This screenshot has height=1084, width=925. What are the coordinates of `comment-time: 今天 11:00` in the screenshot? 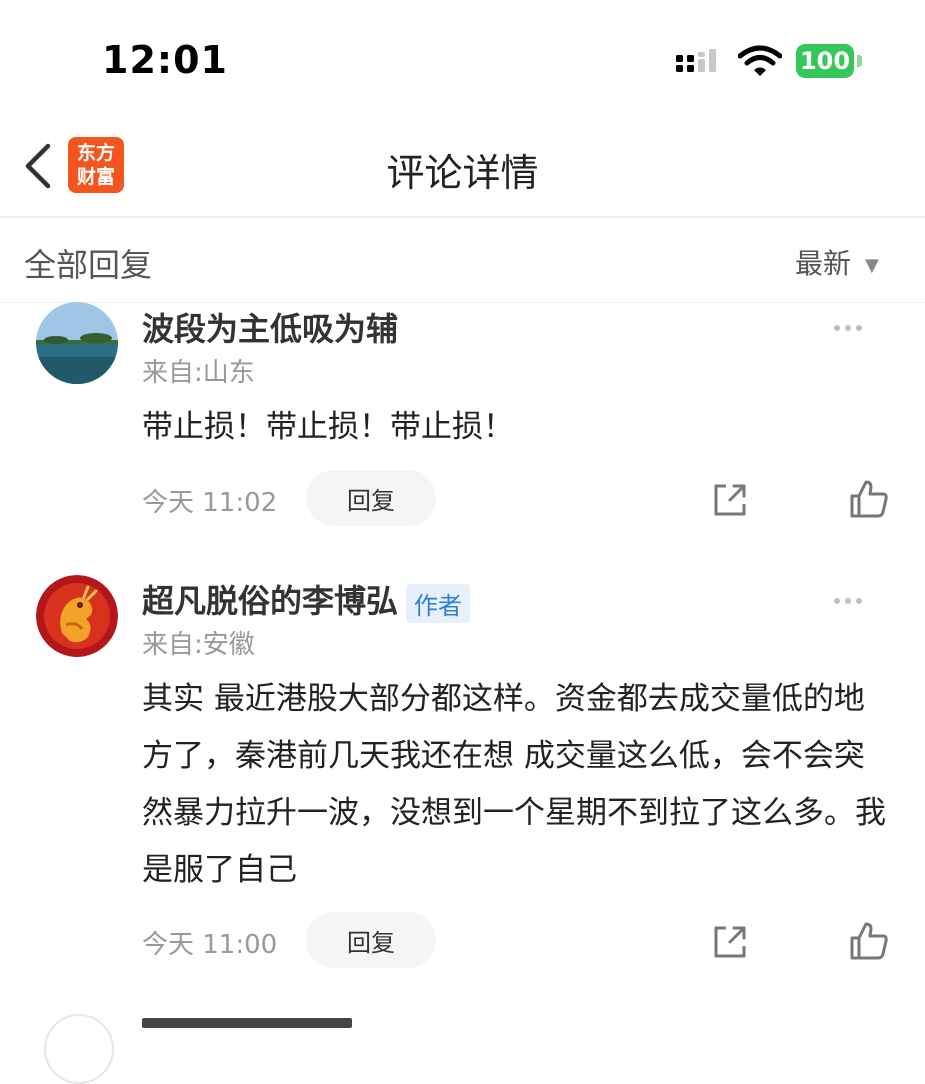 It's located at (210, 945).